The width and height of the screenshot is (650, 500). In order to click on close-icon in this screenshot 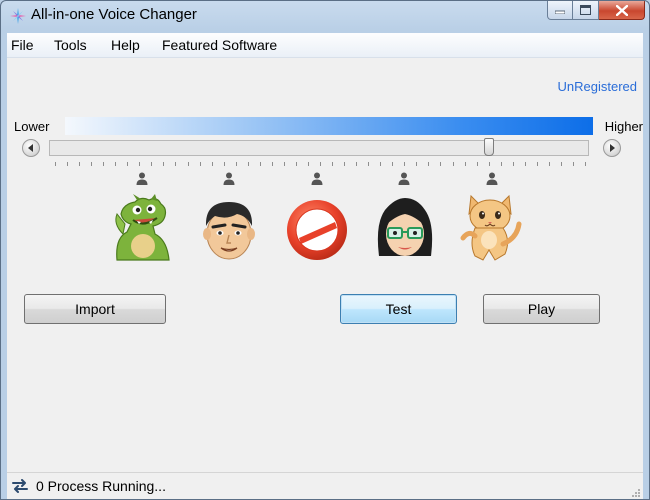, I will do `click(621, 10)`.